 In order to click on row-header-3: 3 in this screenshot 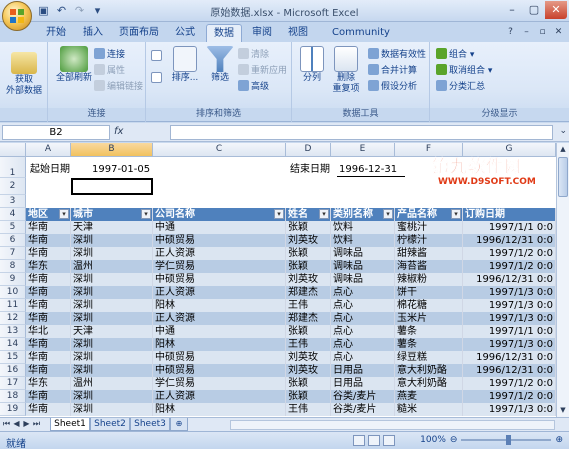, I will do `click(13, 201)`.